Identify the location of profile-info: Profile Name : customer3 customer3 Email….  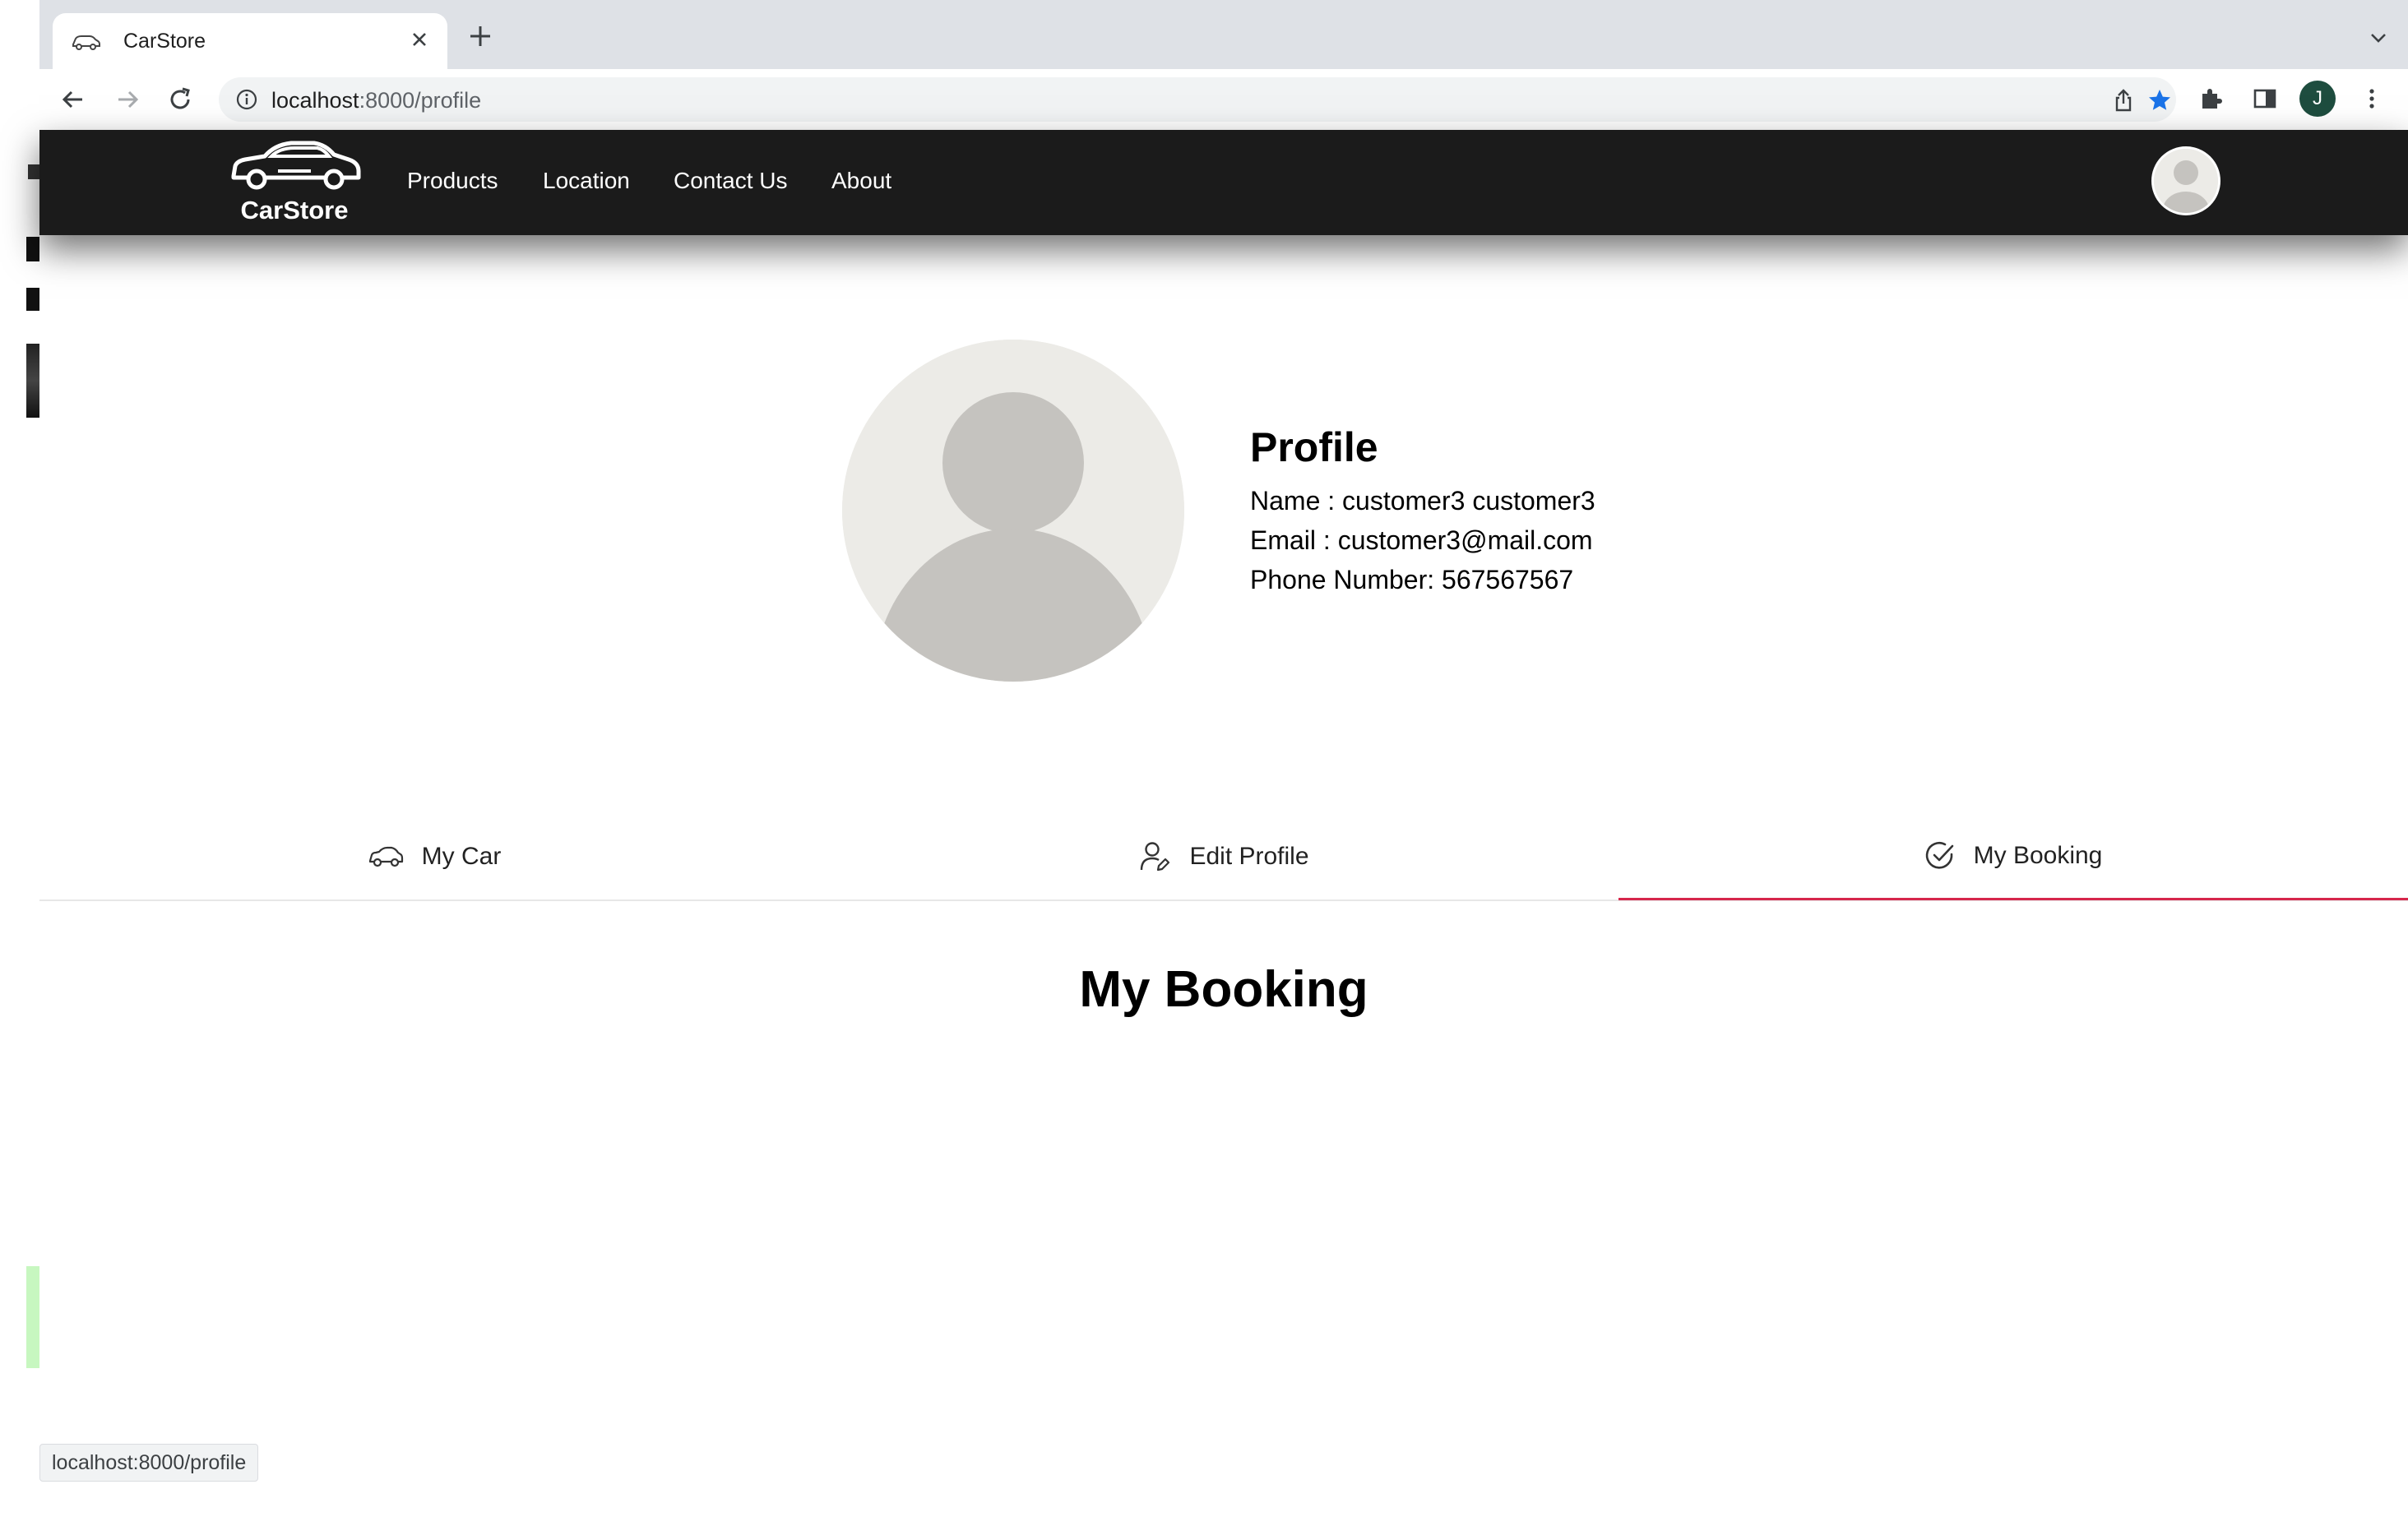
(1422, 512).